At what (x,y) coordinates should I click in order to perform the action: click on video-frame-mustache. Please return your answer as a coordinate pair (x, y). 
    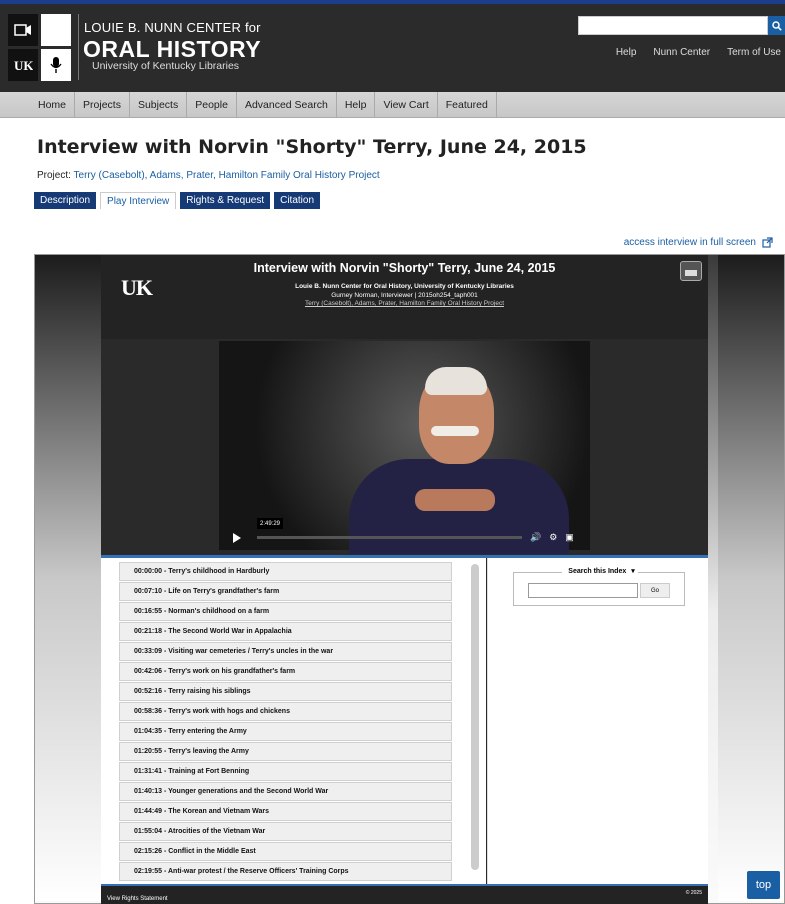
    Looking at the image, I should click on (455, 431).